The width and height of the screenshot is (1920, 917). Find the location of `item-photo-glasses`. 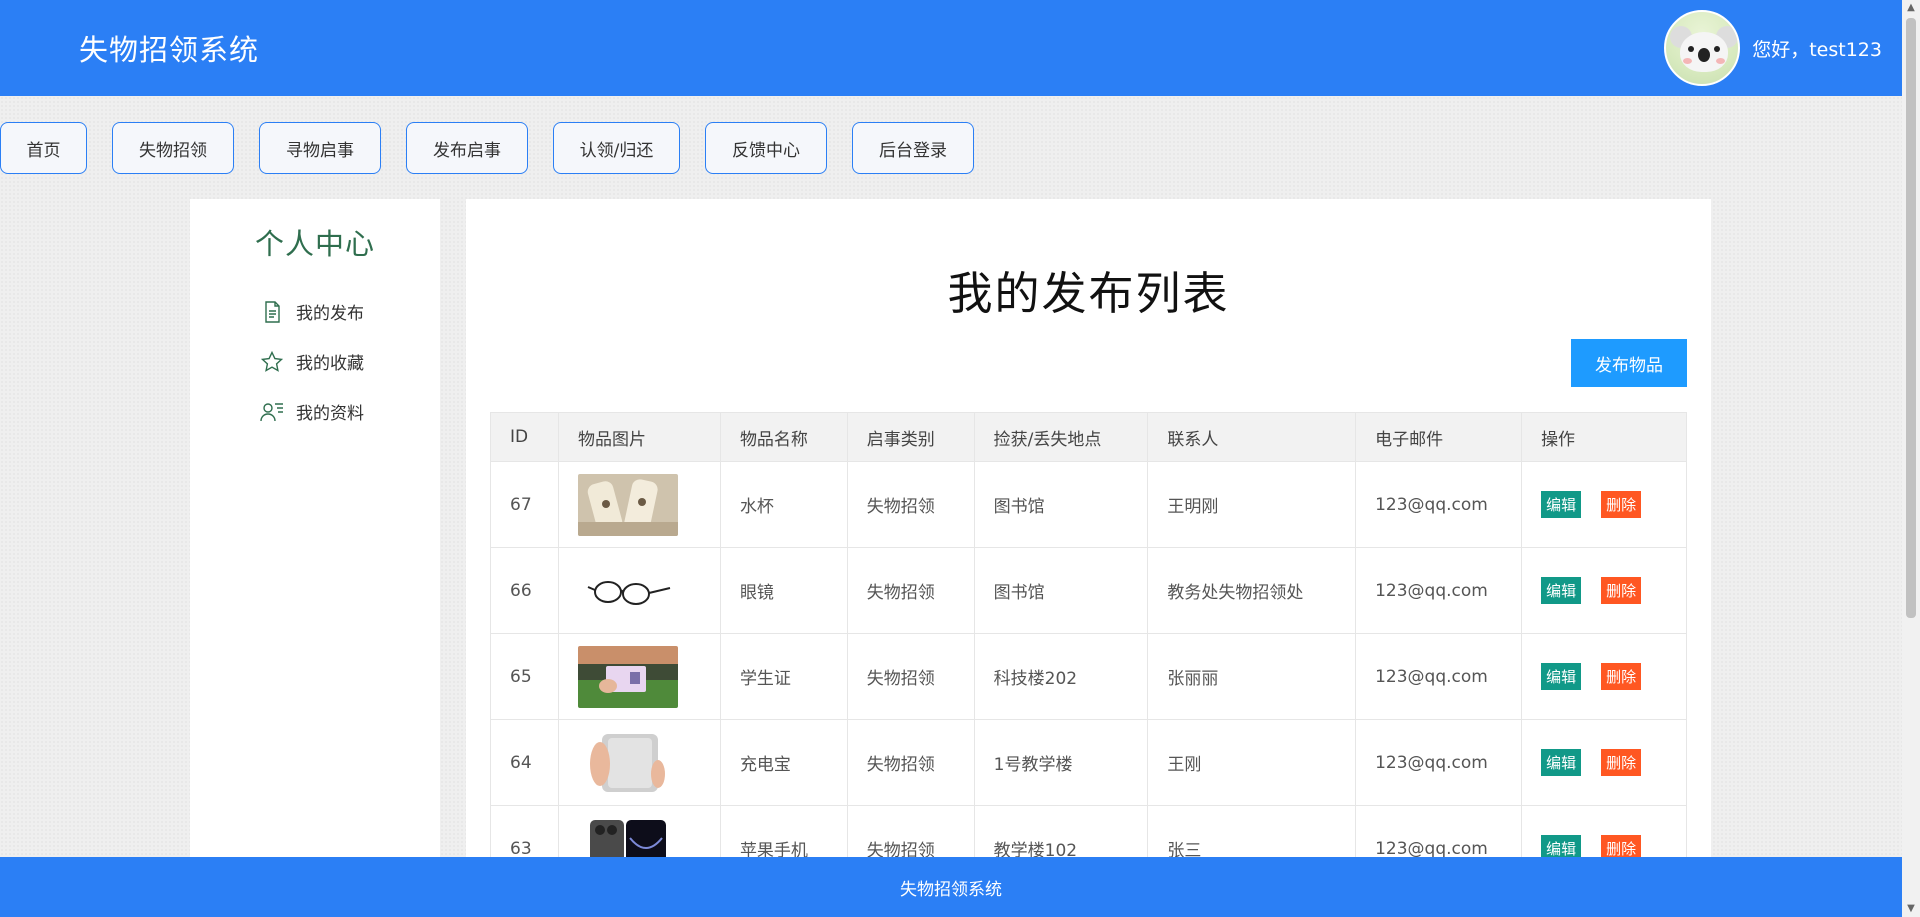

item-photo-glasses is located at coordinates (627, 590).